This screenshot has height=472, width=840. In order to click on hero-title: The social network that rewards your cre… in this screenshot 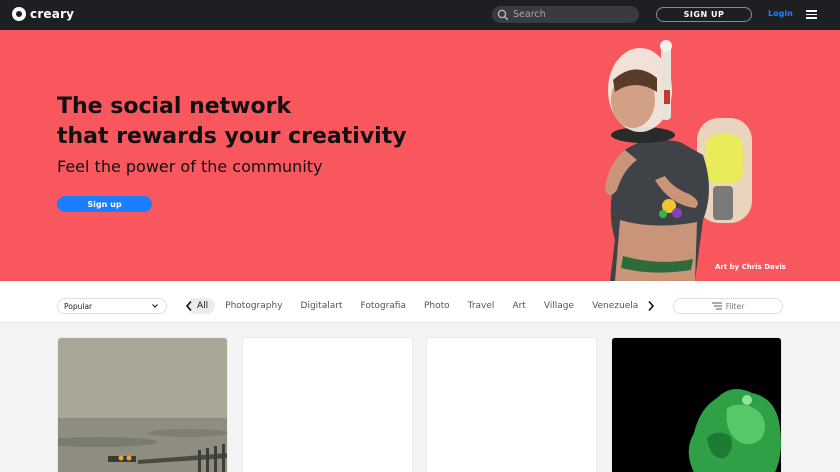, I will do `click(232, 122)`.